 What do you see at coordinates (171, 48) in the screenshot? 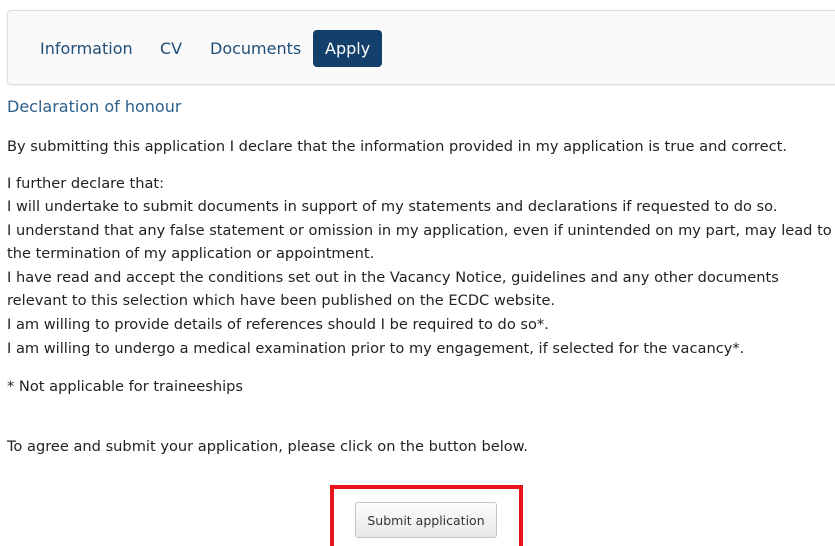
I see `tab-cv: CV` at bounding box center [171, 48].